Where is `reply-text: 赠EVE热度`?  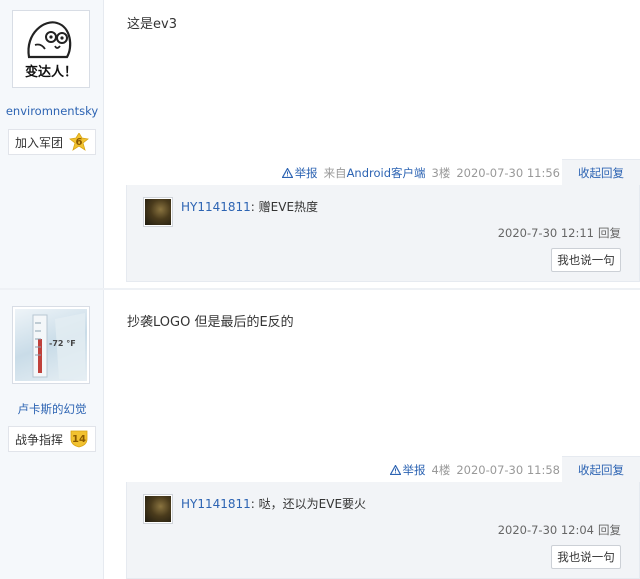 reply-text: 赠EVE热度 is located at coordinates (288, 207).